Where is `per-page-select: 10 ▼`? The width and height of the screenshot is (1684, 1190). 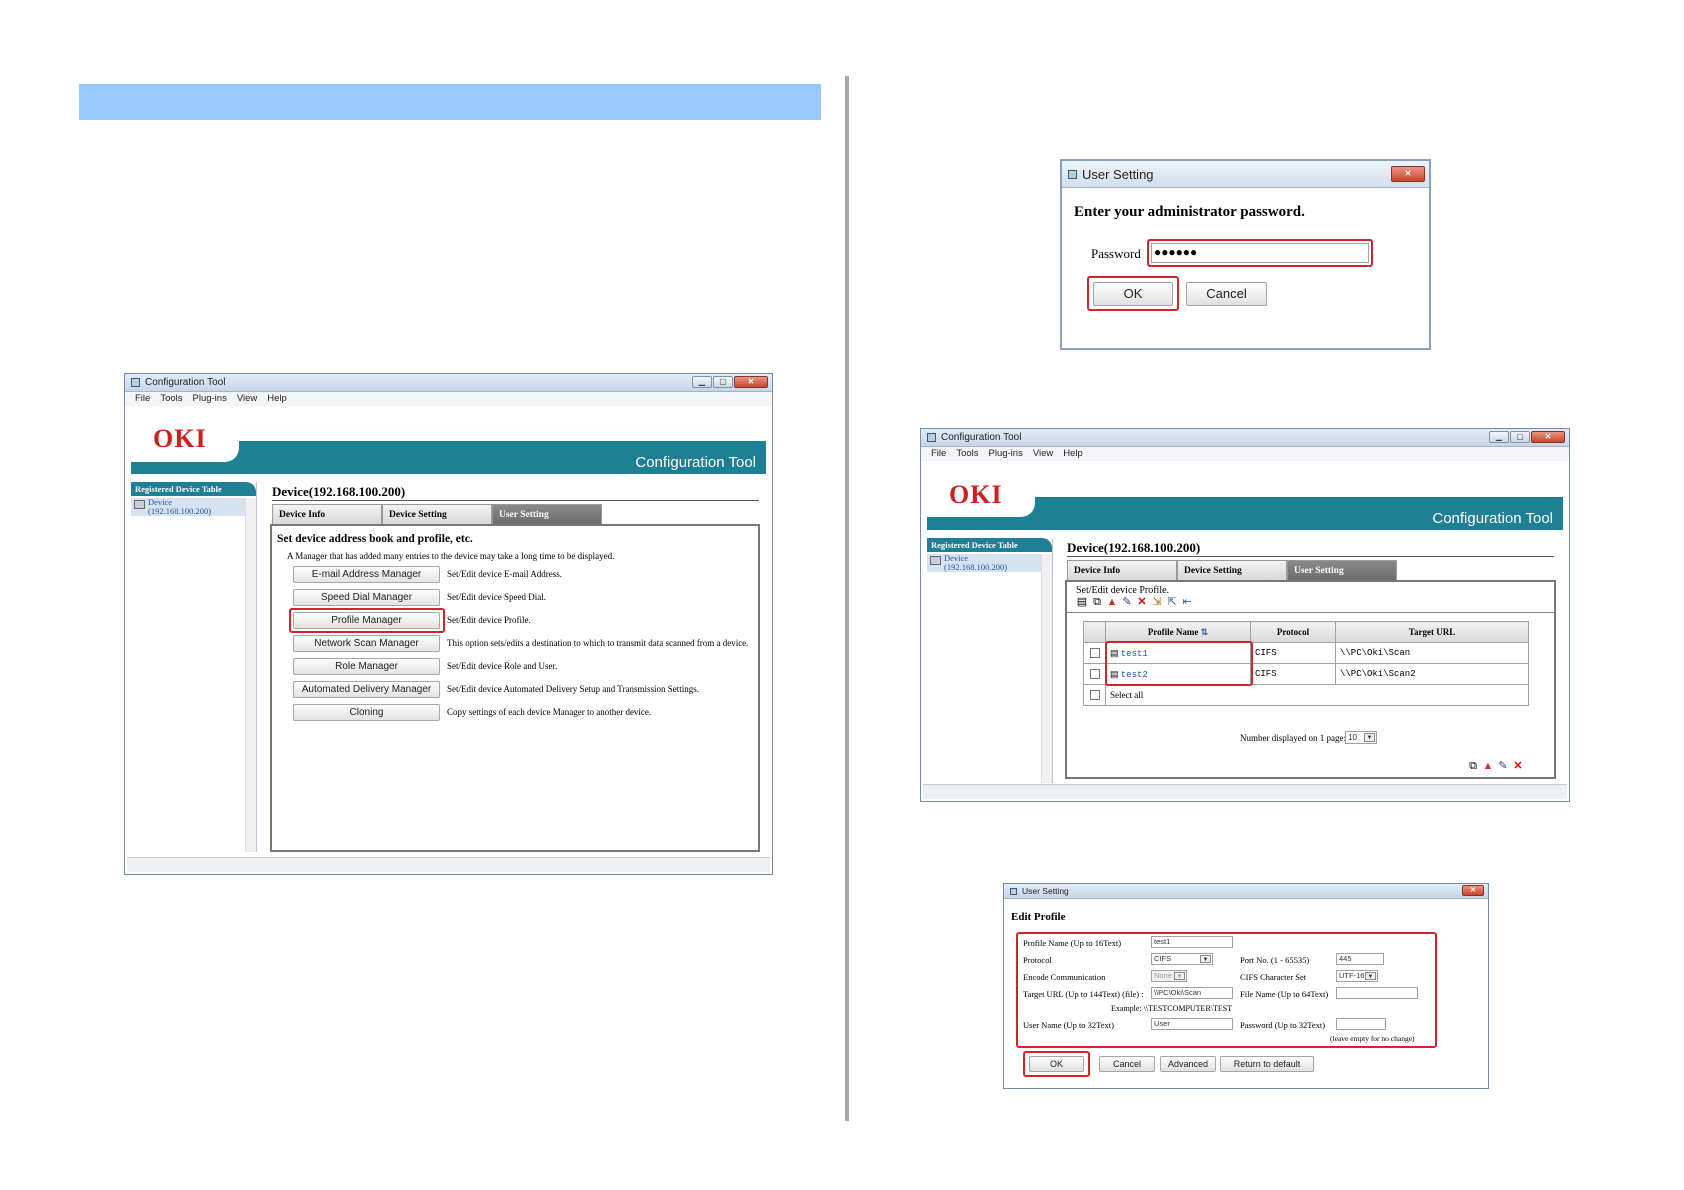 per-page-select: 10 ▼ is located at coordinates (1361, 737).